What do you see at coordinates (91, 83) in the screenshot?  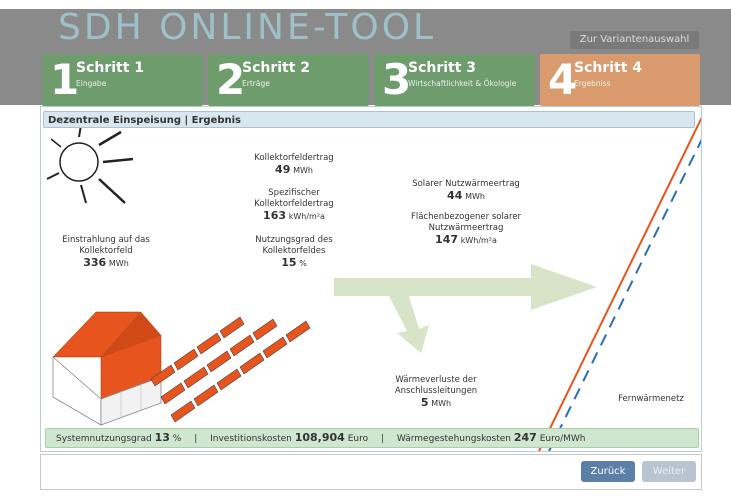 I see `step-subtitle: Eingabe` at bounding box center [91, 83].